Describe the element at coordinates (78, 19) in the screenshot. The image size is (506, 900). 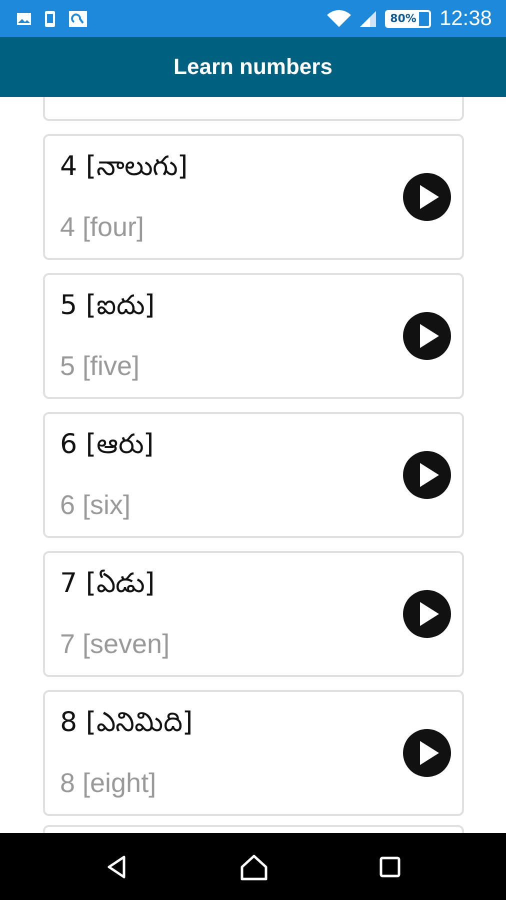
I see `app-icon` at that location.